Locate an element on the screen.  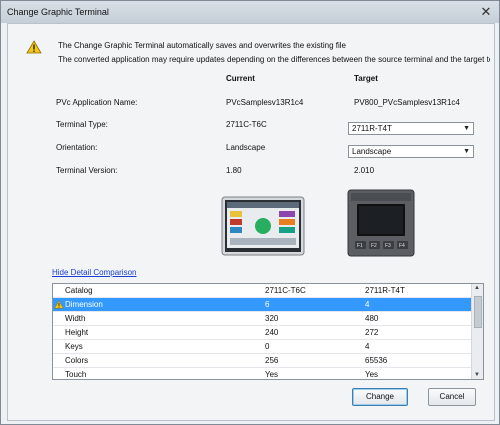
scroll-down-icon: ▼ is located at coordinates (477, 375).